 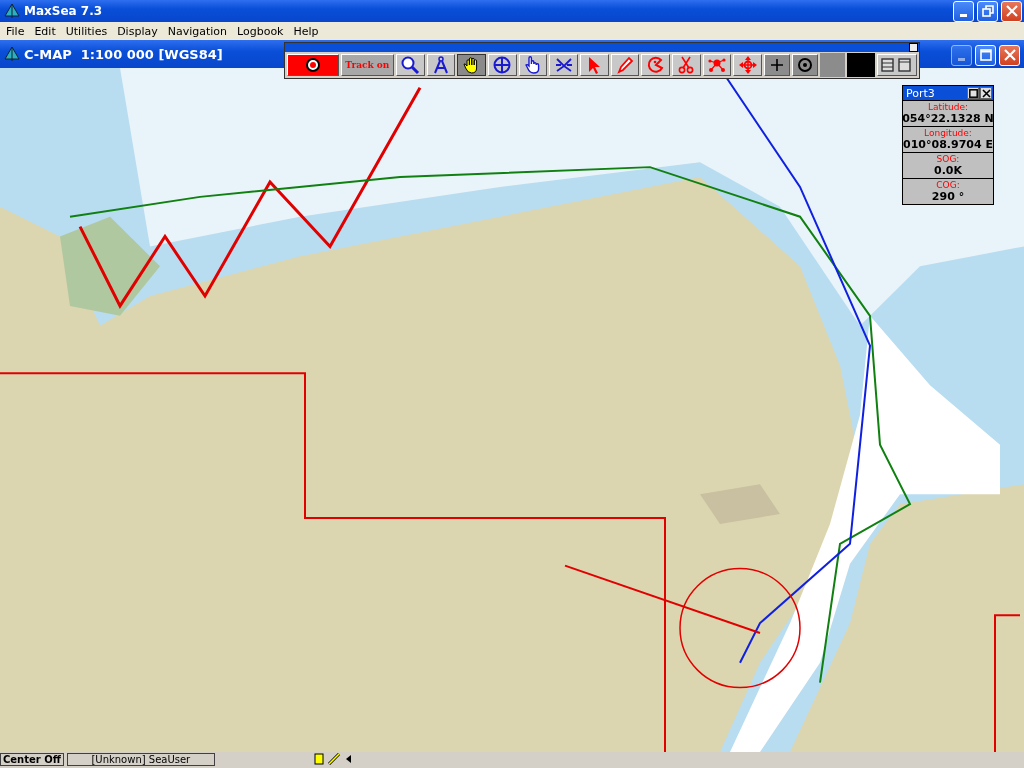 I want to click on close-button, so click(x=986, y=93).